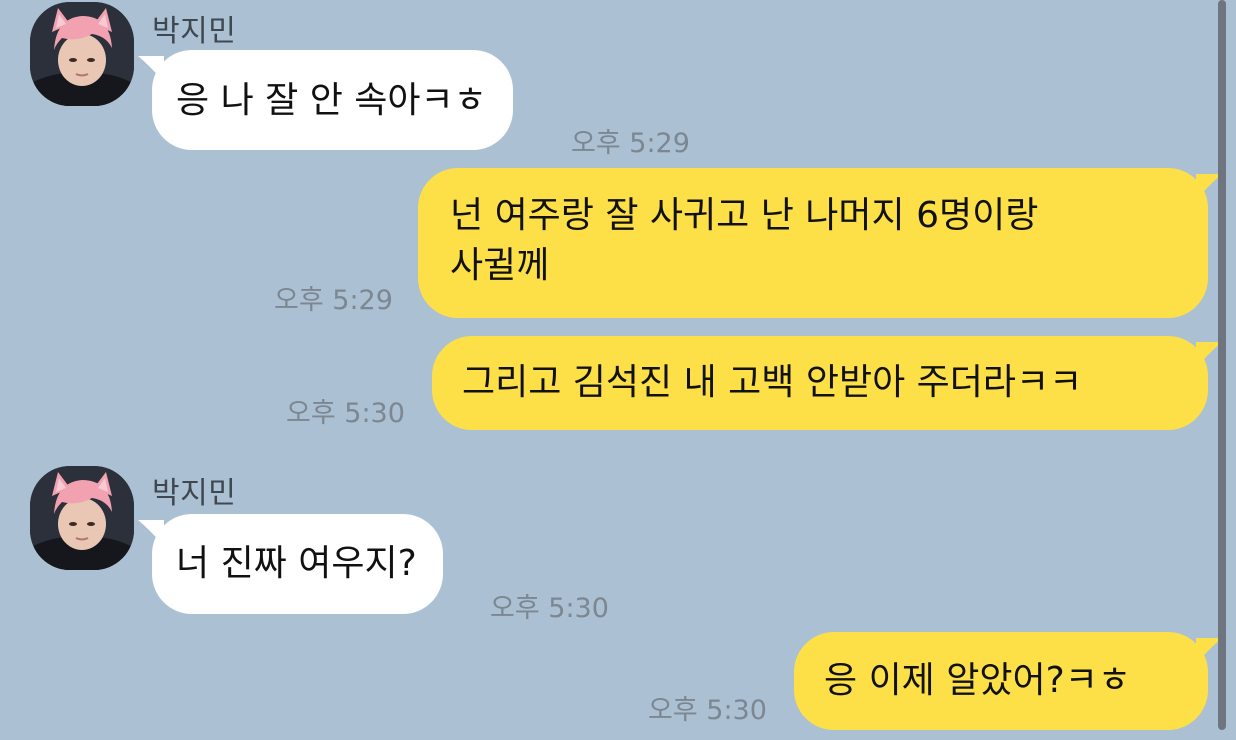 The height and width of the screenshot is (740, 1236). What do you see at coordinates (500, 265) in the screenshot?
I see `message-text-line: 사귈께` at bounding box center [500, 265].